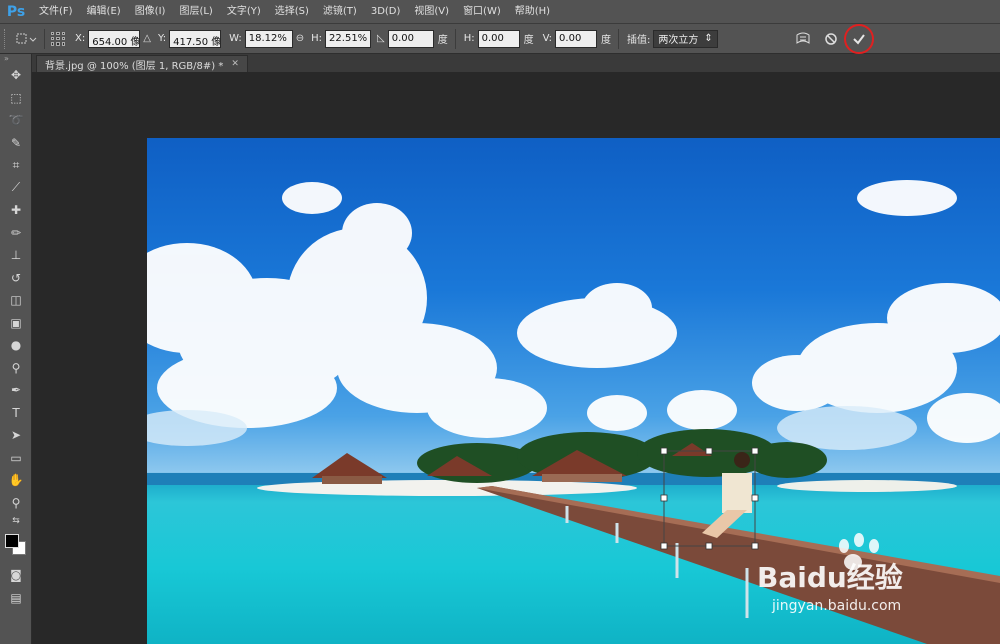  I want to click on menu-filter: 滤镜(T), so click(340, 12).